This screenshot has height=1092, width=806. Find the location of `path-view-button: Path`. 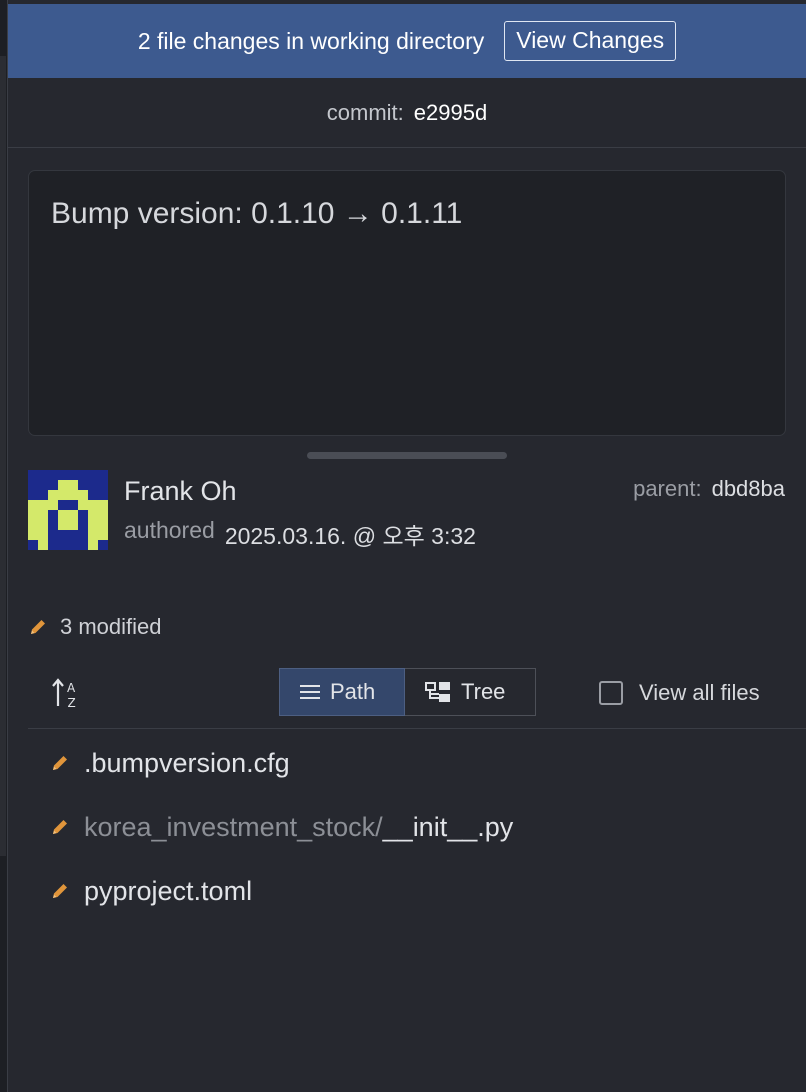

path-view-button: Path is located at coordinates (342, 692).